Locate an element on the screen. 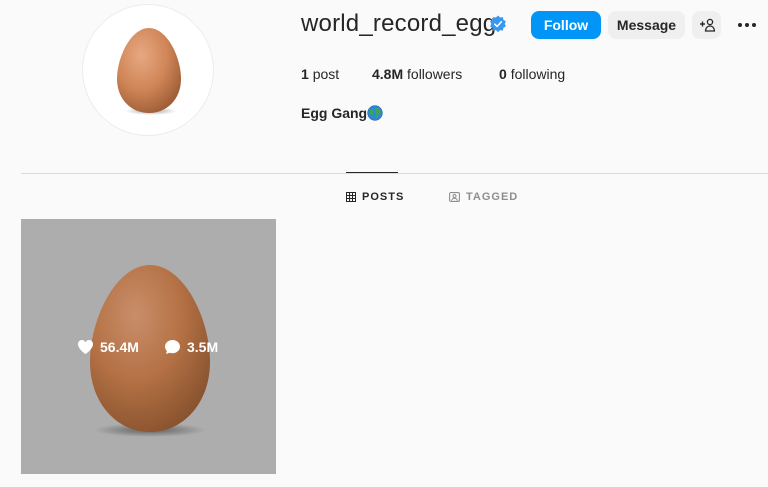 The image size is (768, 487). tagged-icon is located at coordinates (454, 197).